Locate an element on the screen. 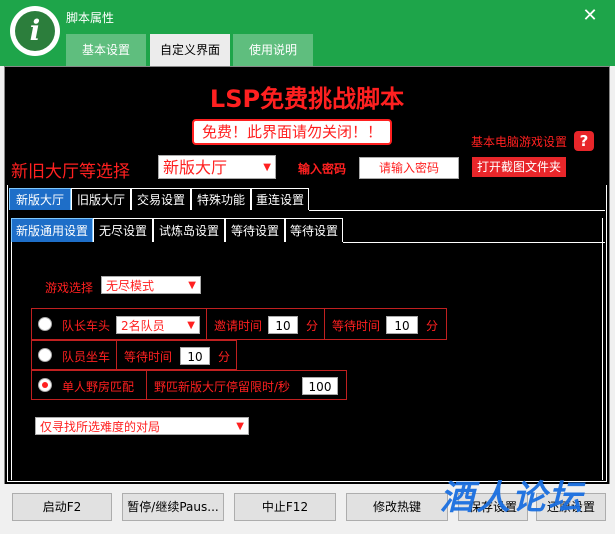  close-icon: ✕ is located at coordinates (590, 16).